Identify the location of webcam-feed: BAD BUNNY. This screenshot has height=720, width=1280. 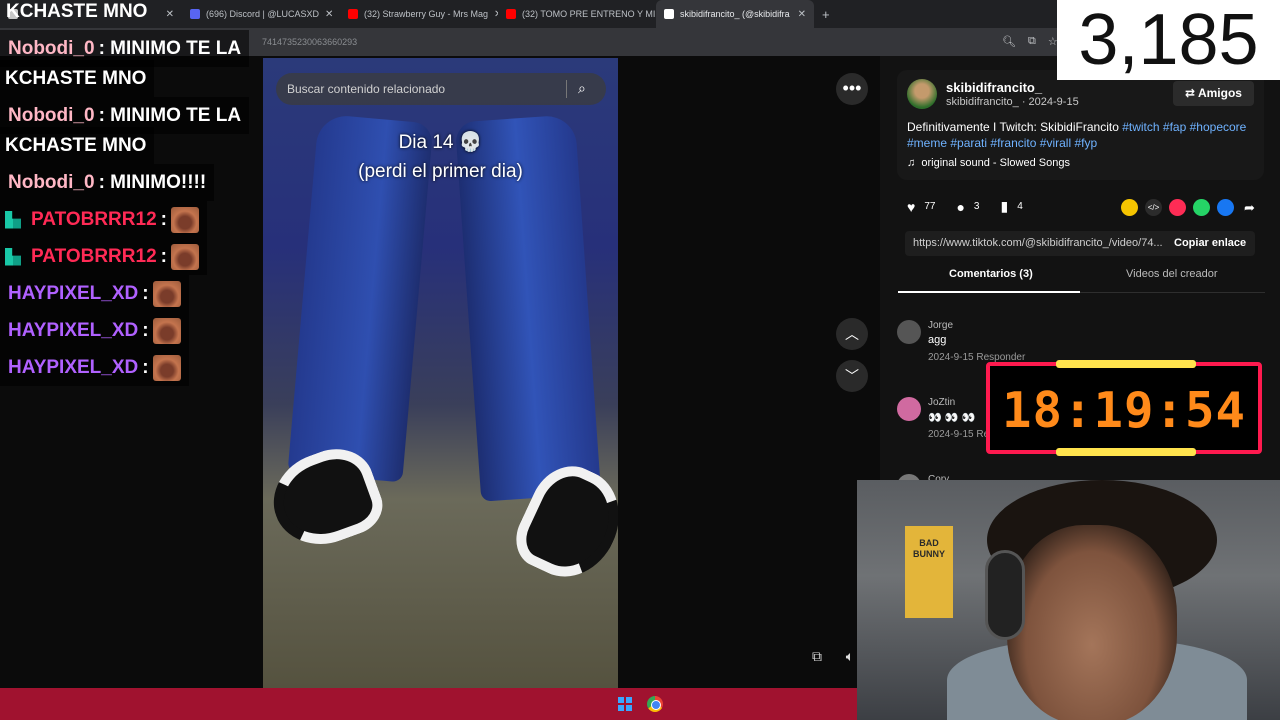
(1068, 600).